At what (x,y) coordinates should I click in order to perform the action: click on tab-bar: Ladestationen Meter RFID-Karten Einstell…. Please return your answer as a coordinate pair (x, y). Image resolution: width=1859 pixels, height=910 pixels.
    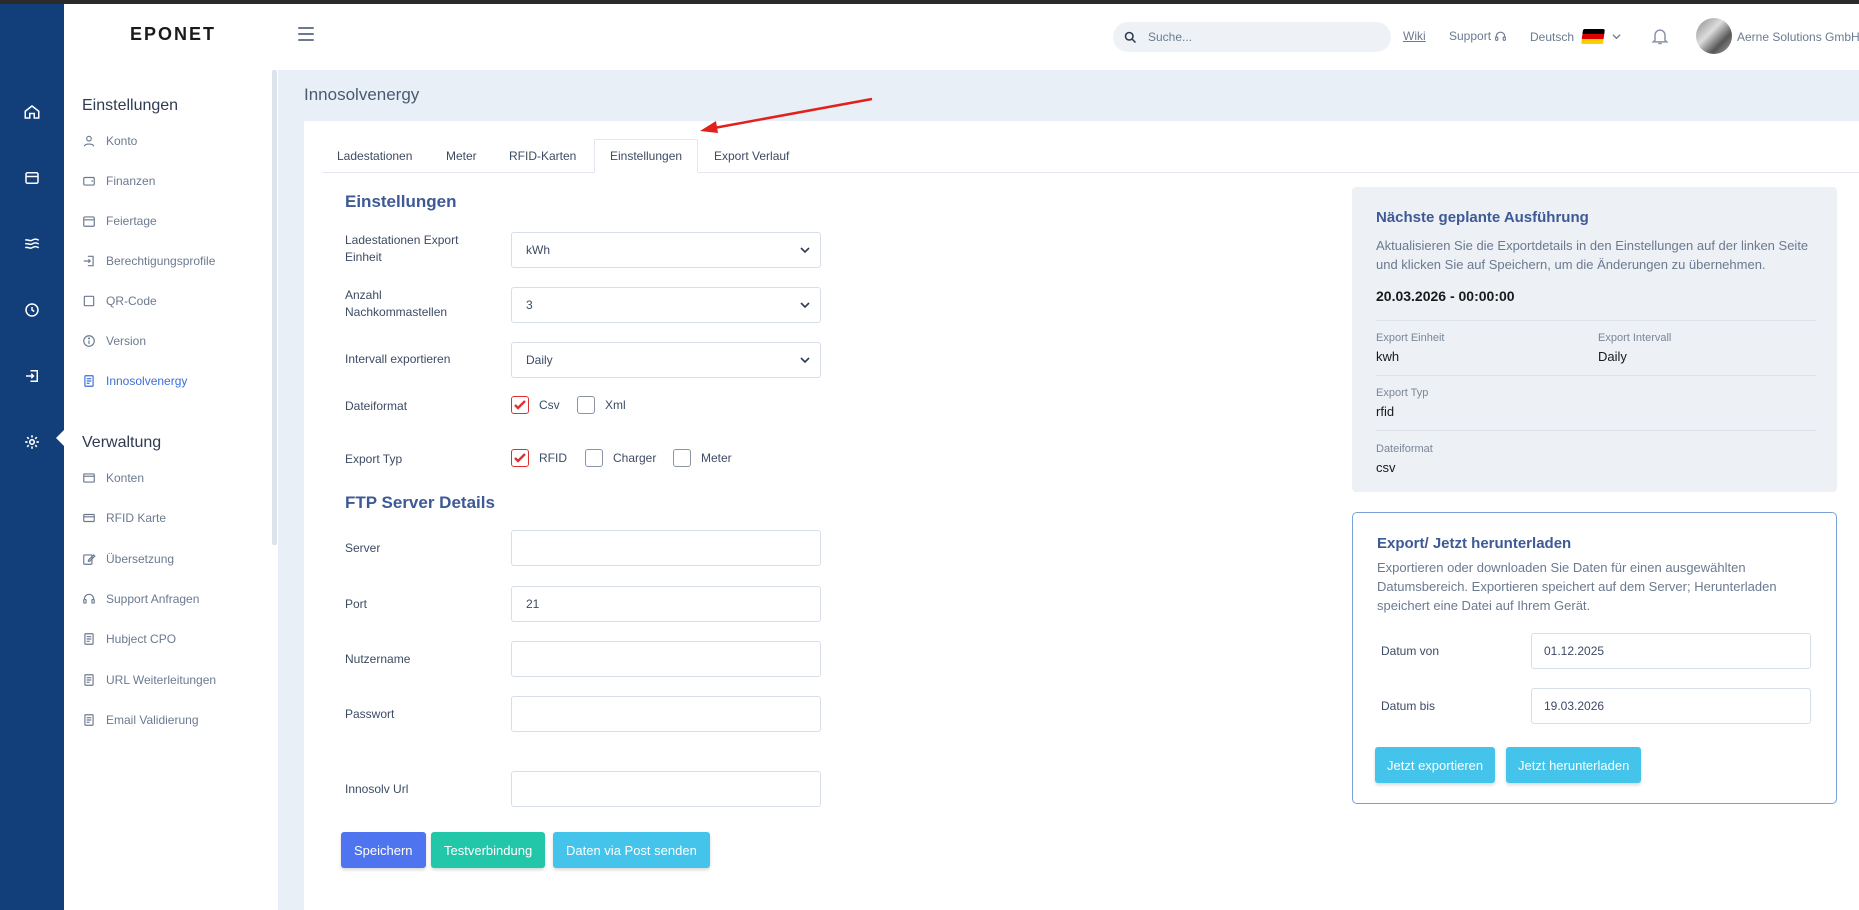
    Looking at the image, I should click on (1090, 156).